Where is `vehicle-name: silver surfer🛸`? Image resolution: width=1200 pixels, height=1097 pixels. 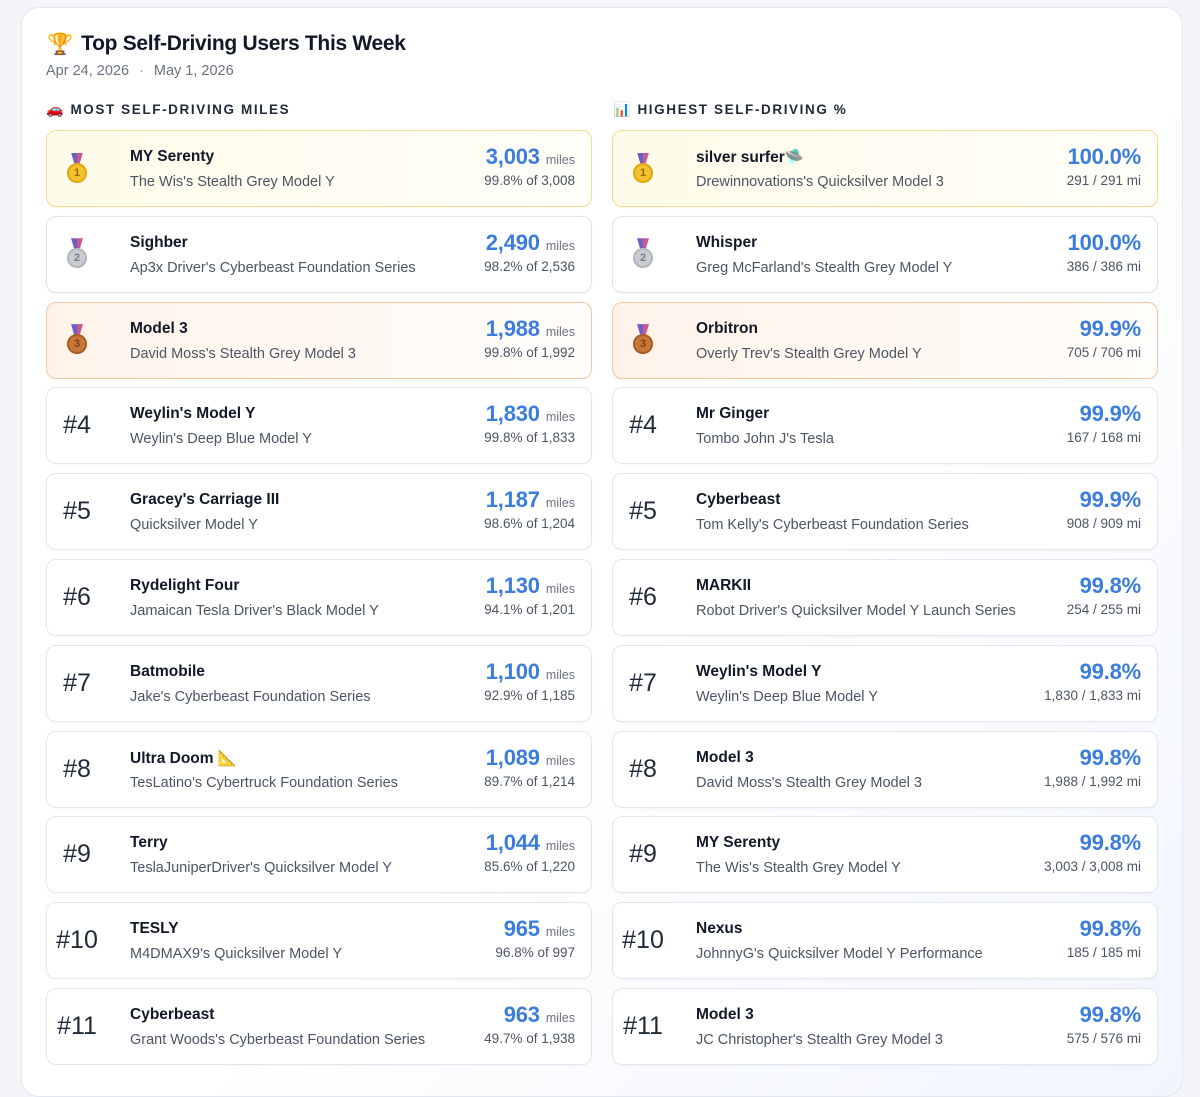
vehicle-name: silver surfer🛸 is located at coordinates (750, 157).